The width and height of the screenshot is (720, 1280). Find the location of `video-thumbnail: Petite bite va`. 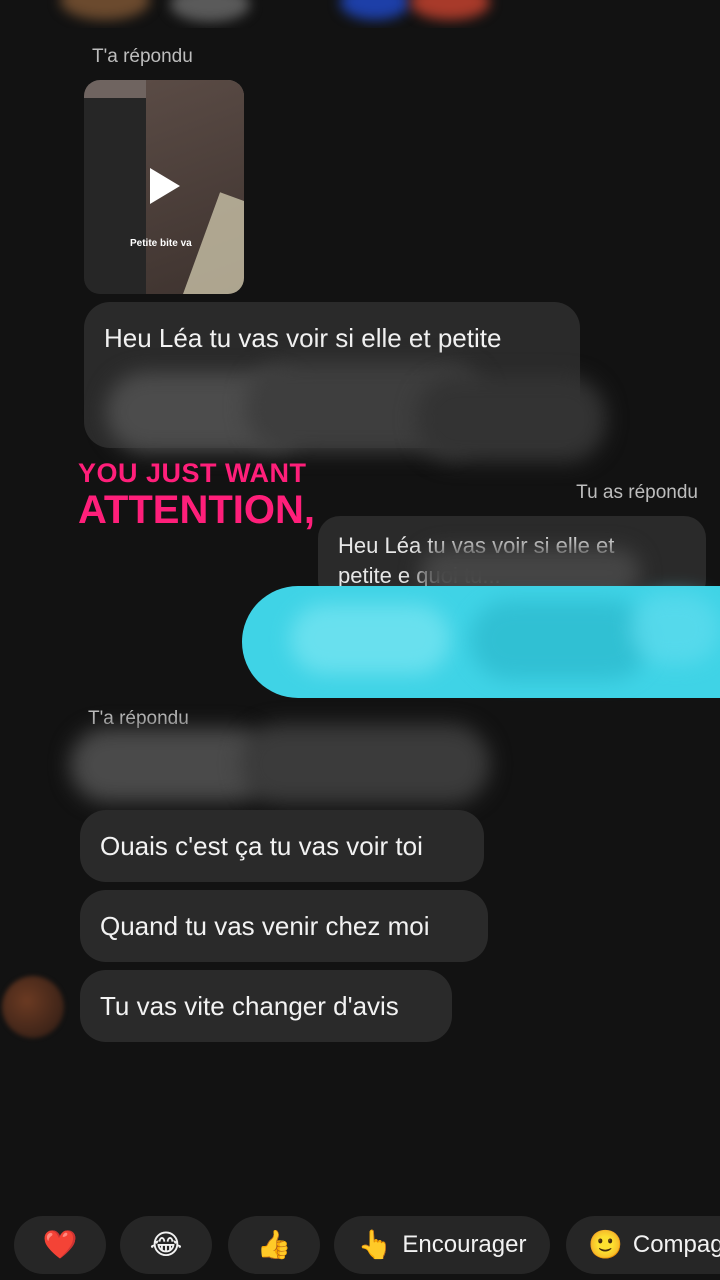

video-thumbnail: Petite bite va is located at coordinates (164, 187).